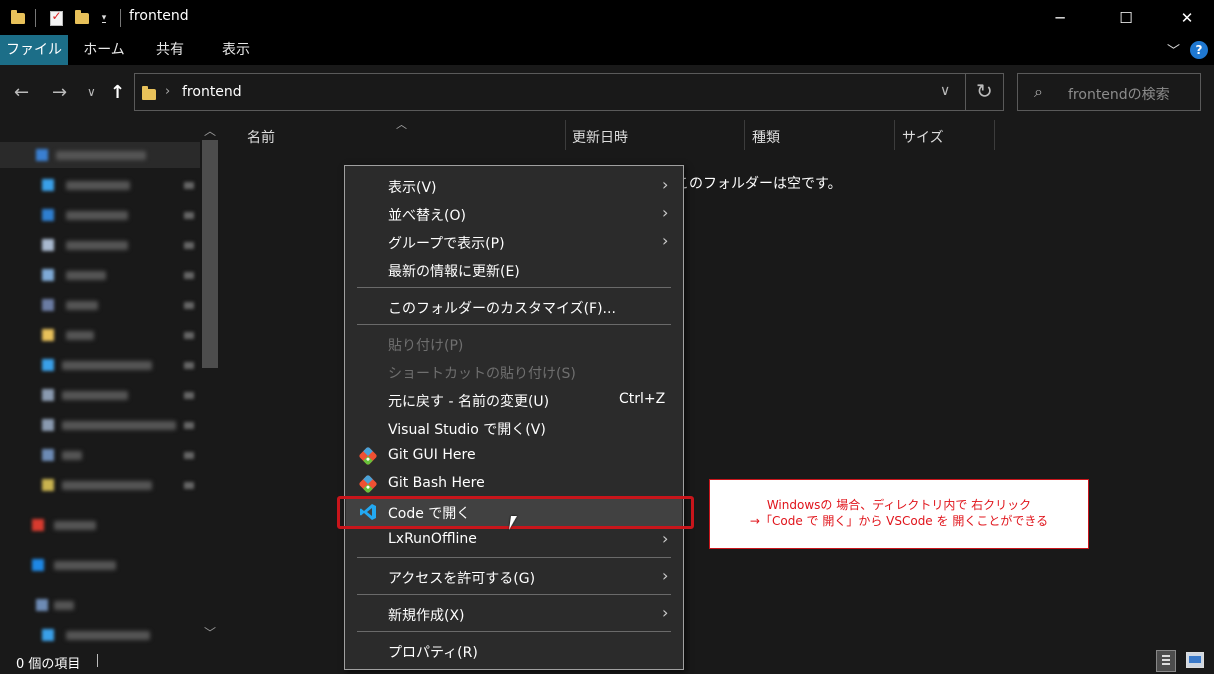 Image resolution: width=1214 pixels, height=674 pixels. Describe the element at coordinates (167, 91) in the screenshot. I see `breadcrumb-chevron-icon: ›` at that location.